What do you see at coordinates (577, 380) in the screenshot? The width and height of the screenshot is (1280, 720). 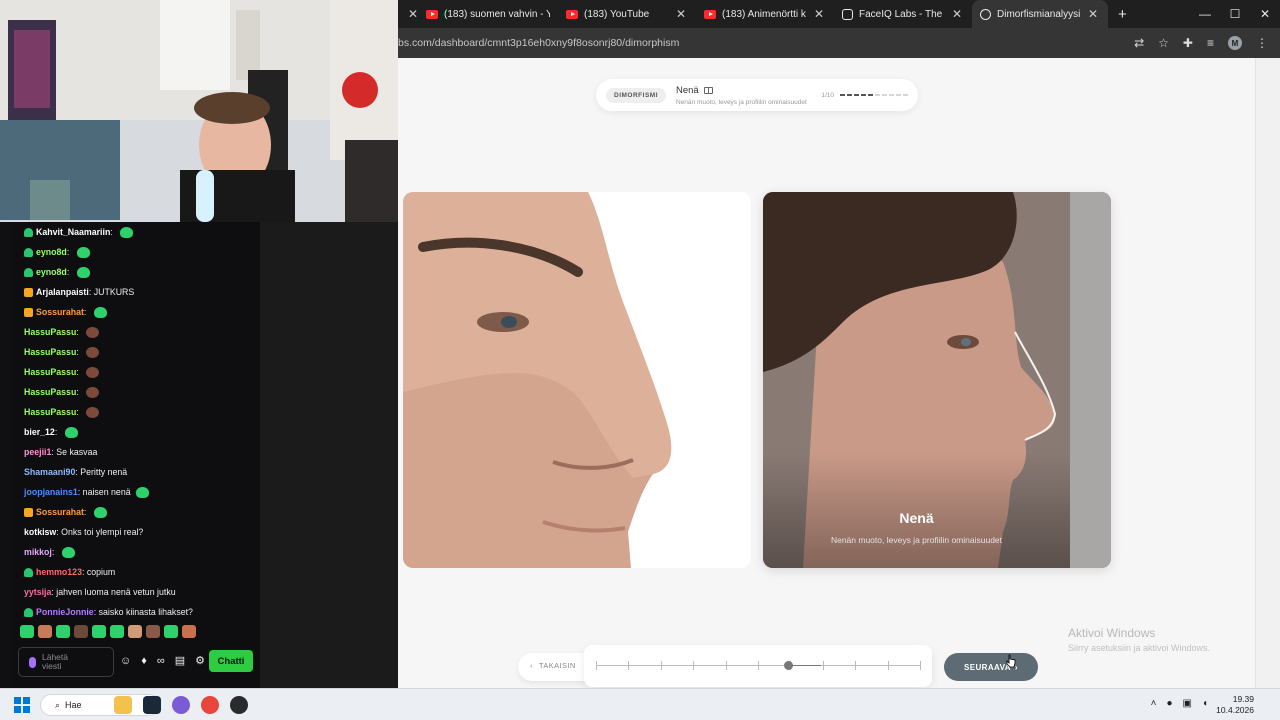 I see `reference-profile-image` at bounding box center [577, 380].